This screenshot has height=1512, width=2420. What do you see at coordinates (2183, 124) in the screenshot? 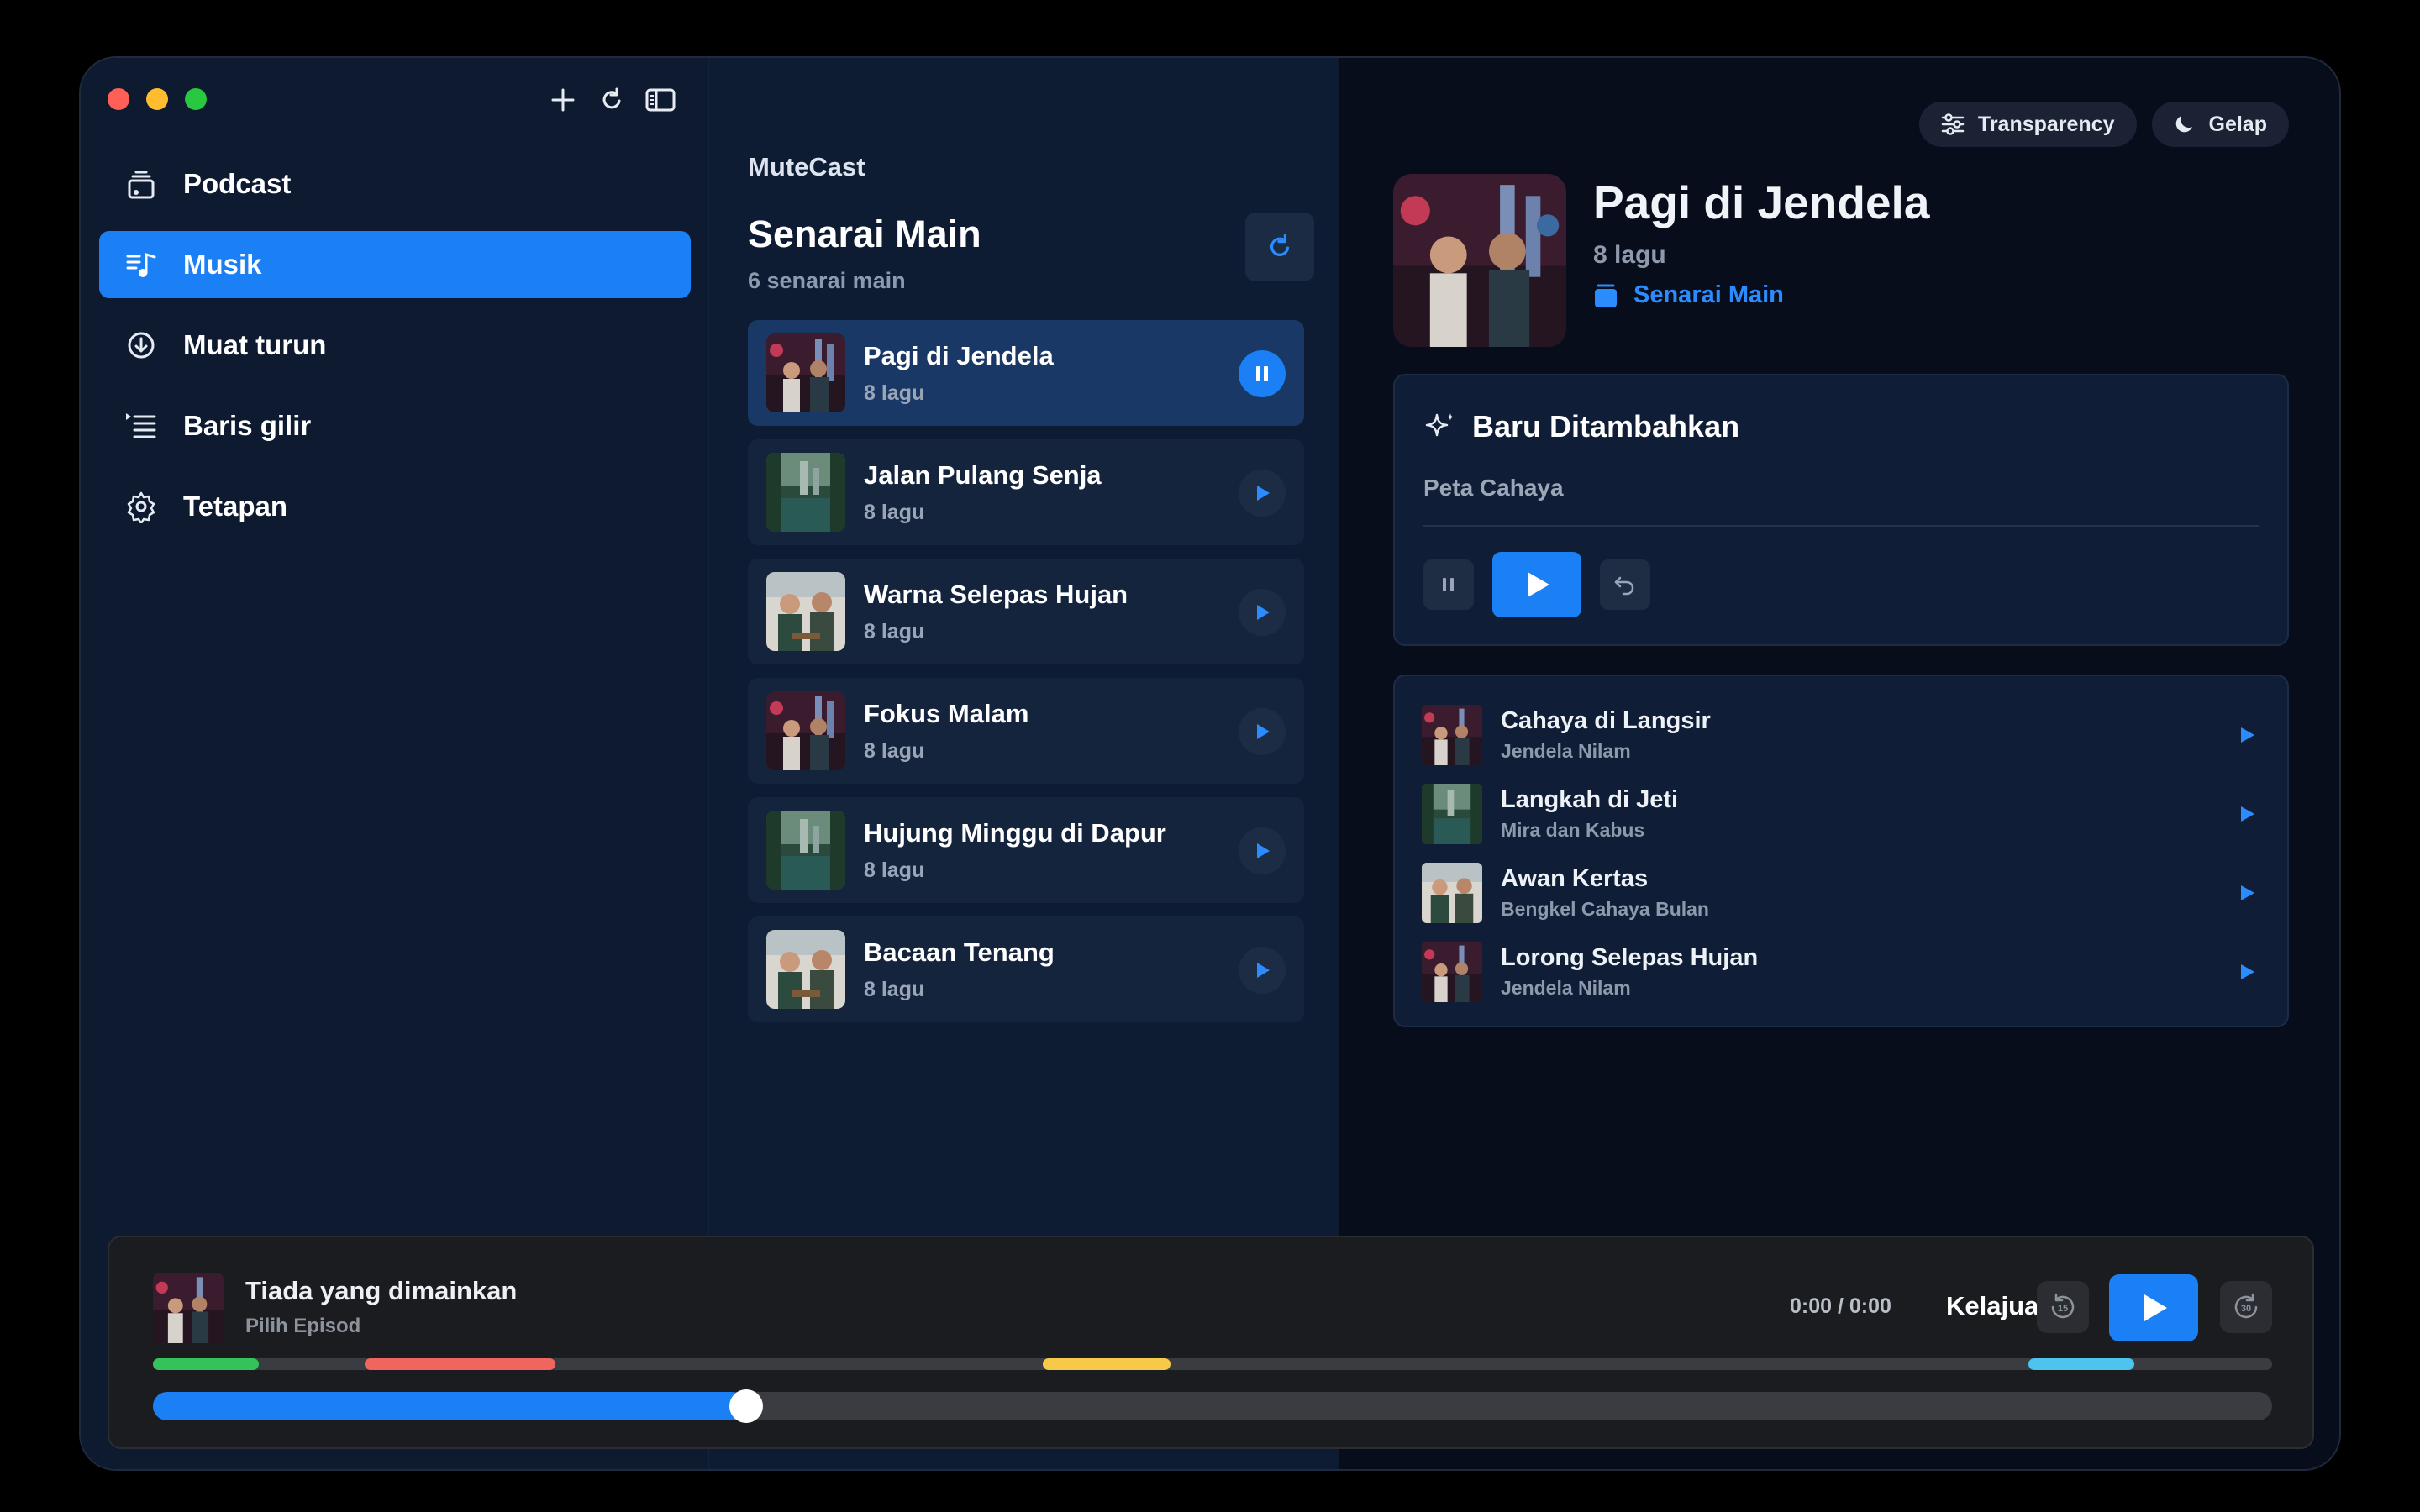
I see `moon-icon` at bounding box center [2183, 124].